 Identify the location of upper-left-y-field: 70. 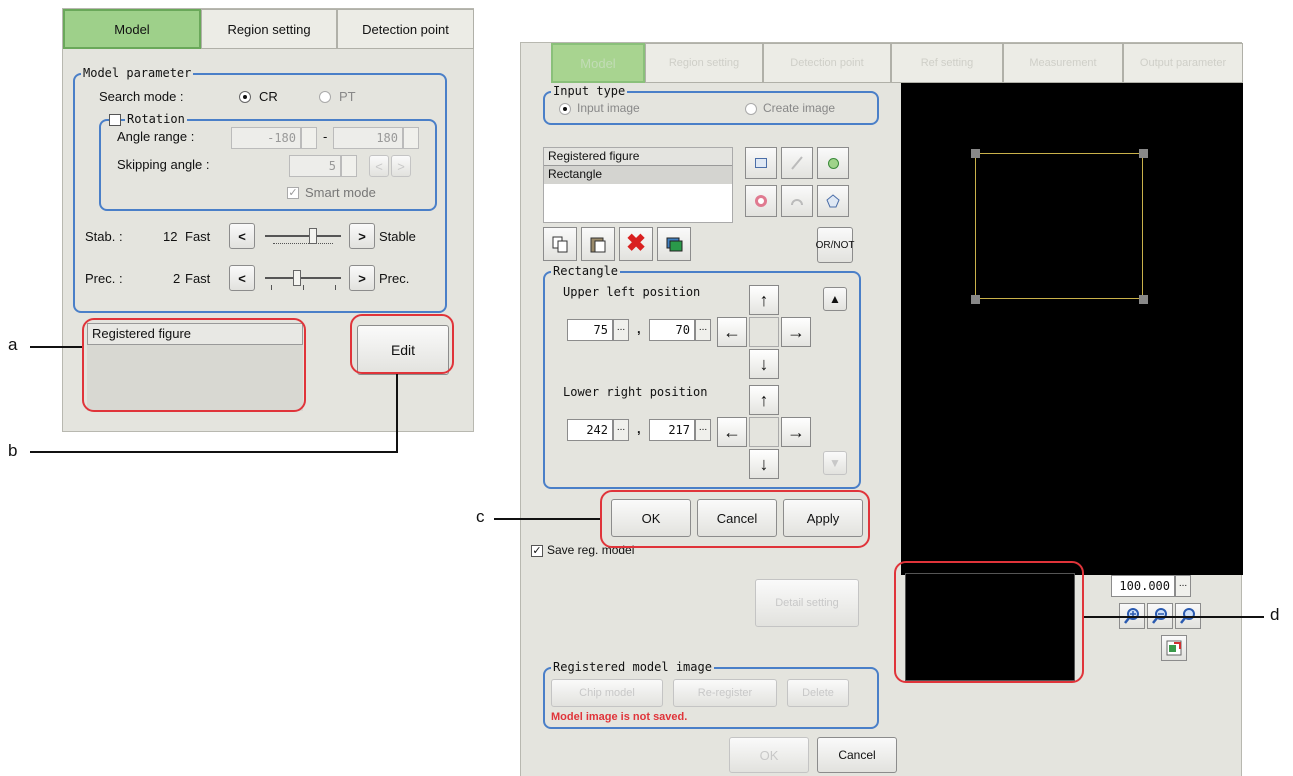
(672, 330).